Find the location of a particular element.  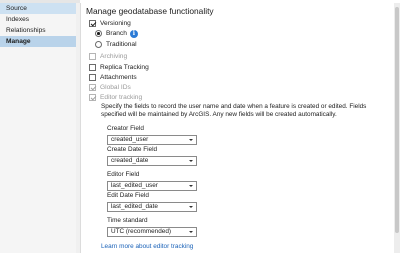

time-standard-dropdown: UTC (recommended) is located at coordinates (152, 232).